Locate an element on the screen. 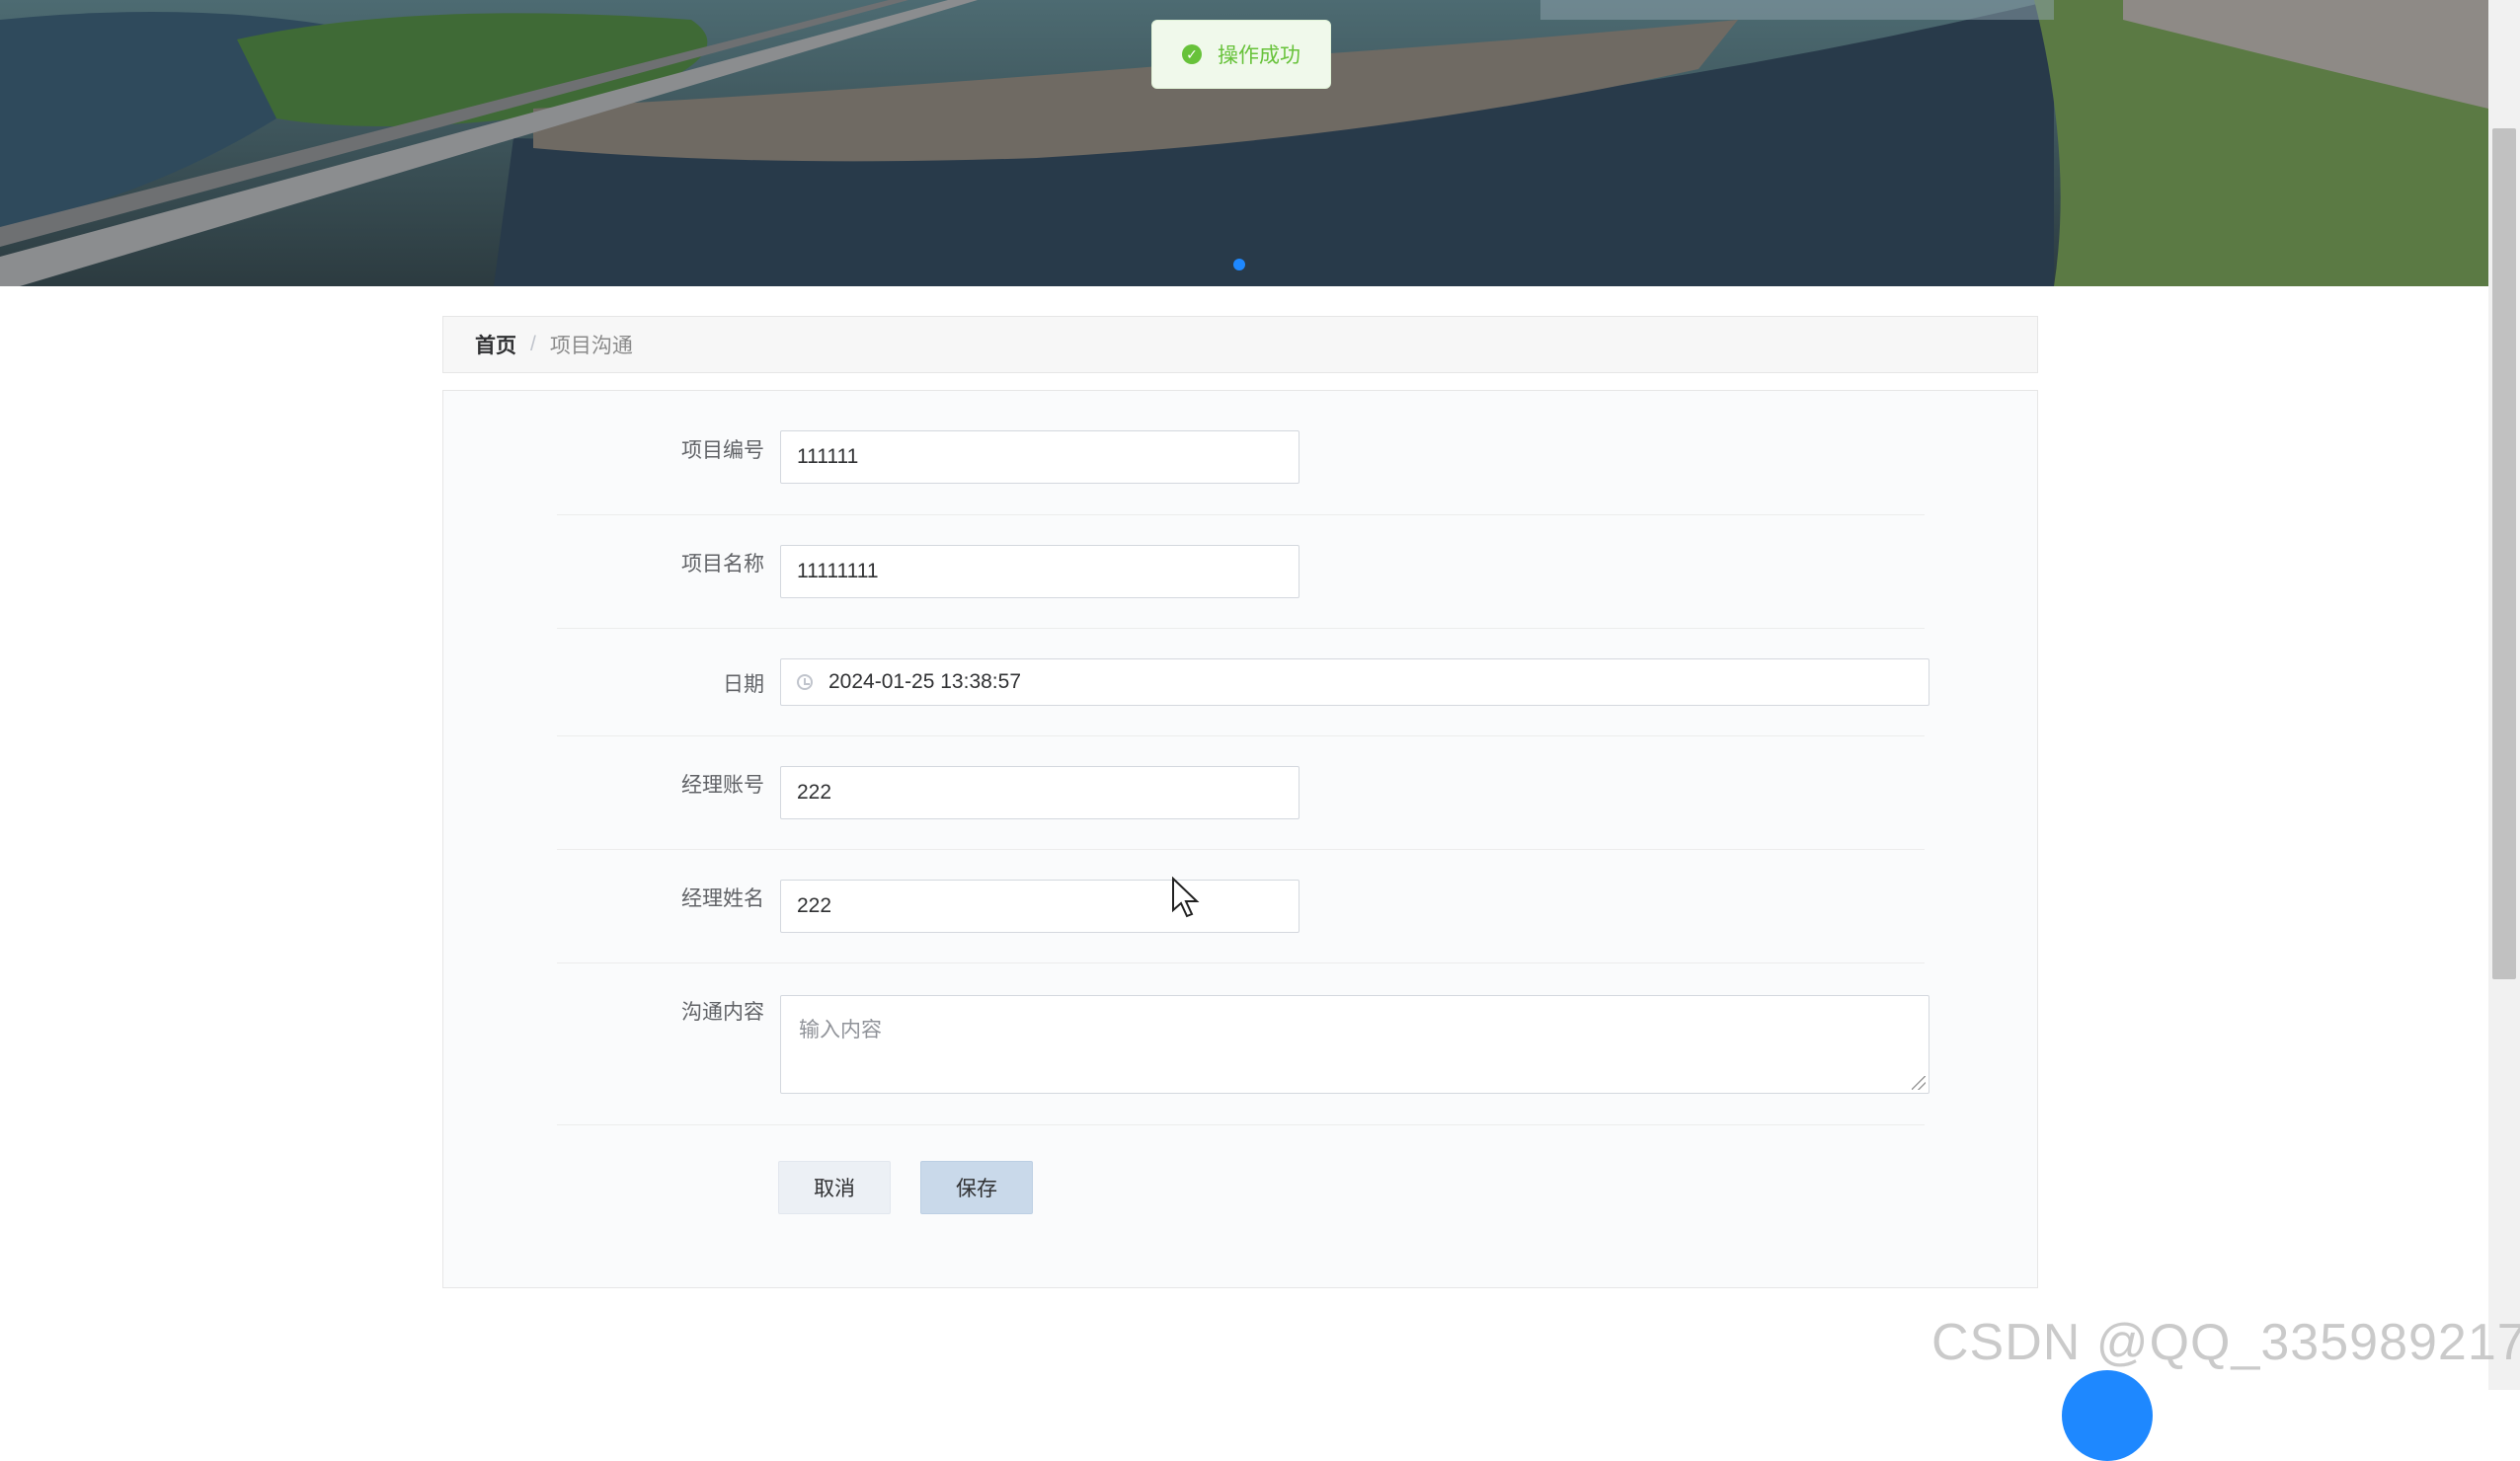  project-name-label: 项目名称 is located at coordinates (722, 564).